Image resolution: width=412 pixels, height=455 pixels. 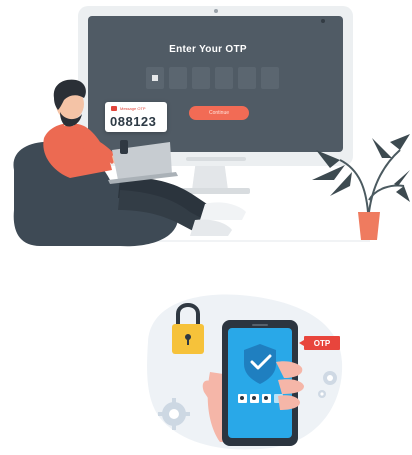 I want to click on otp-message-card: Message OTP 088123, so click(x=136, y=117).